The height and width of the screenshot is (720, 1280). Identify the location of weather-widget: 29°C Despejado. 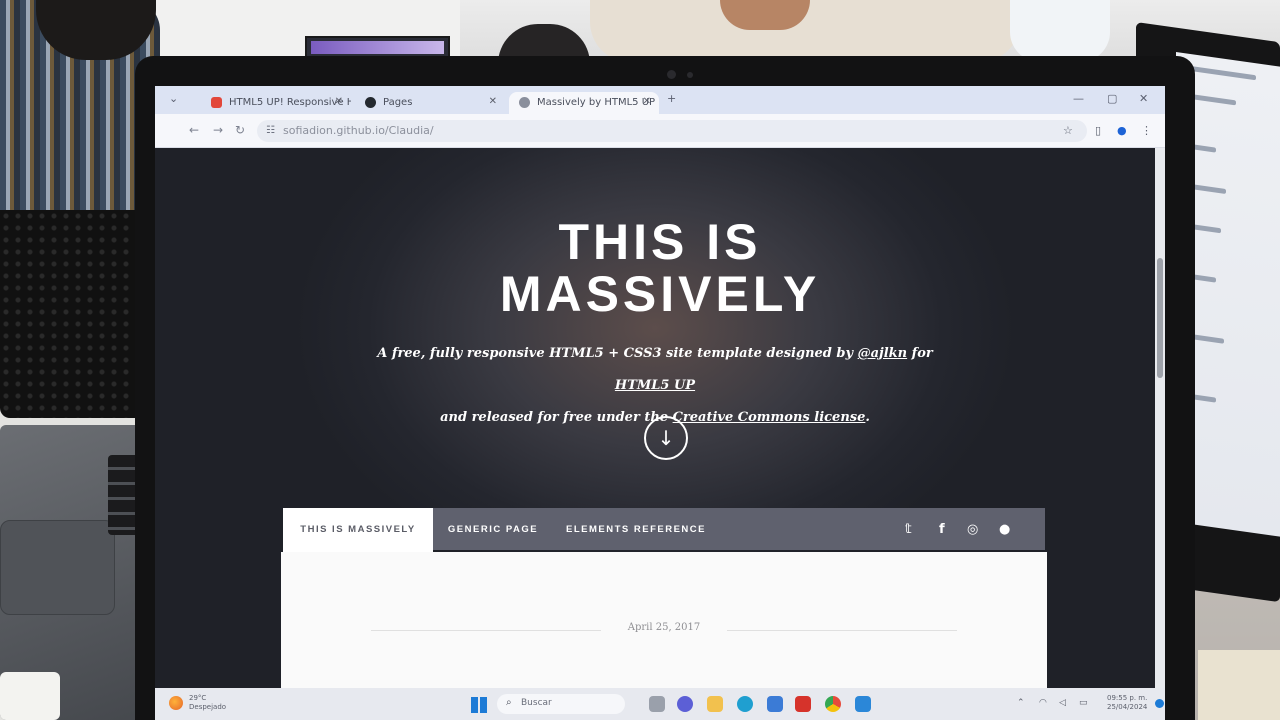
(207, 703).